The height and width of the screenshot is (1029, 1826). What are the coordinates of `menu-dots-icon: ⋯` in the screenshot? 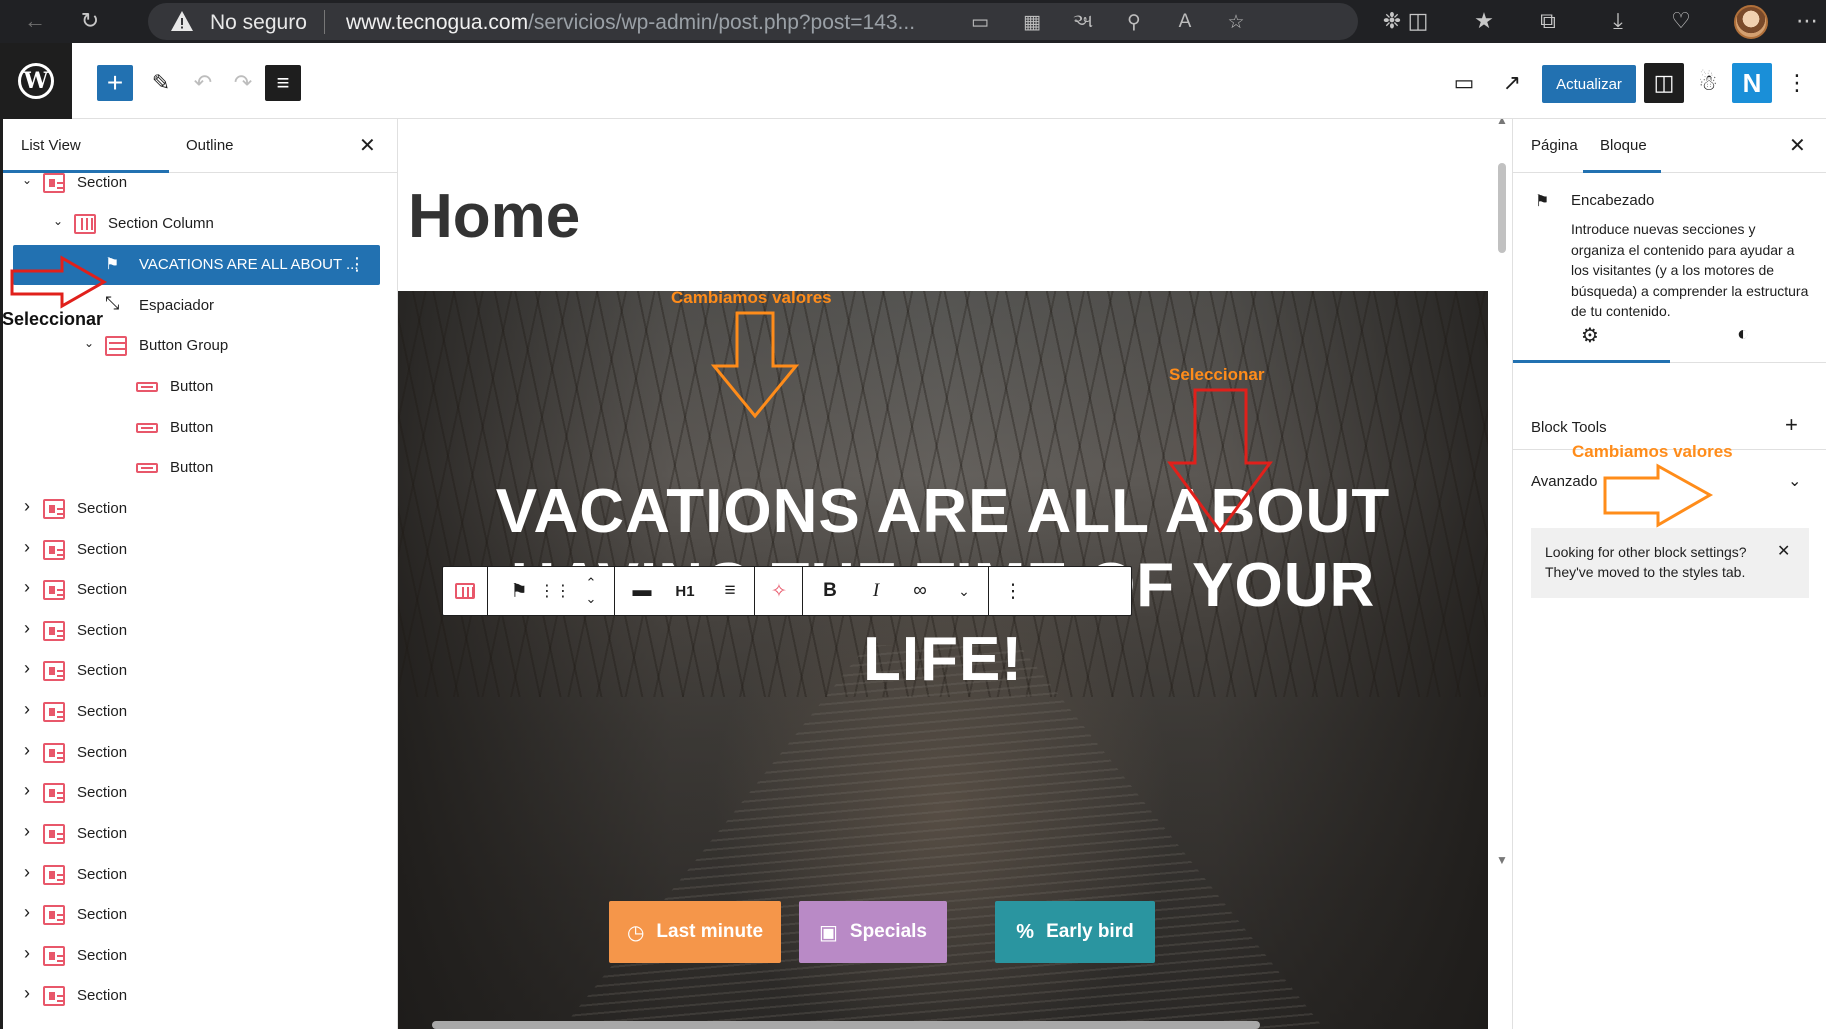 It's located at (1807, 21).